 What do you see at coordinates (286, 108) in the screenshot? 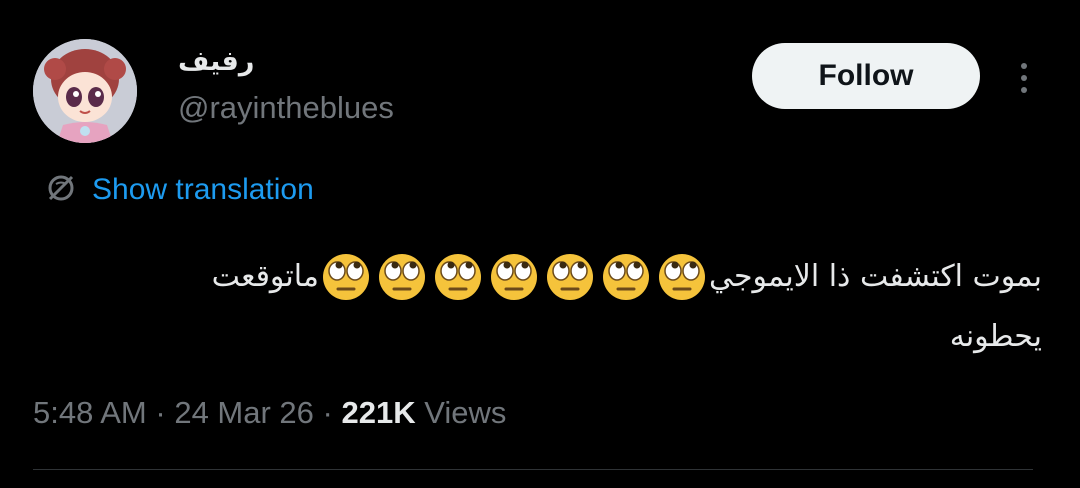
I see `user-handle: @rayintheblues` at bounding box center [286, 108].